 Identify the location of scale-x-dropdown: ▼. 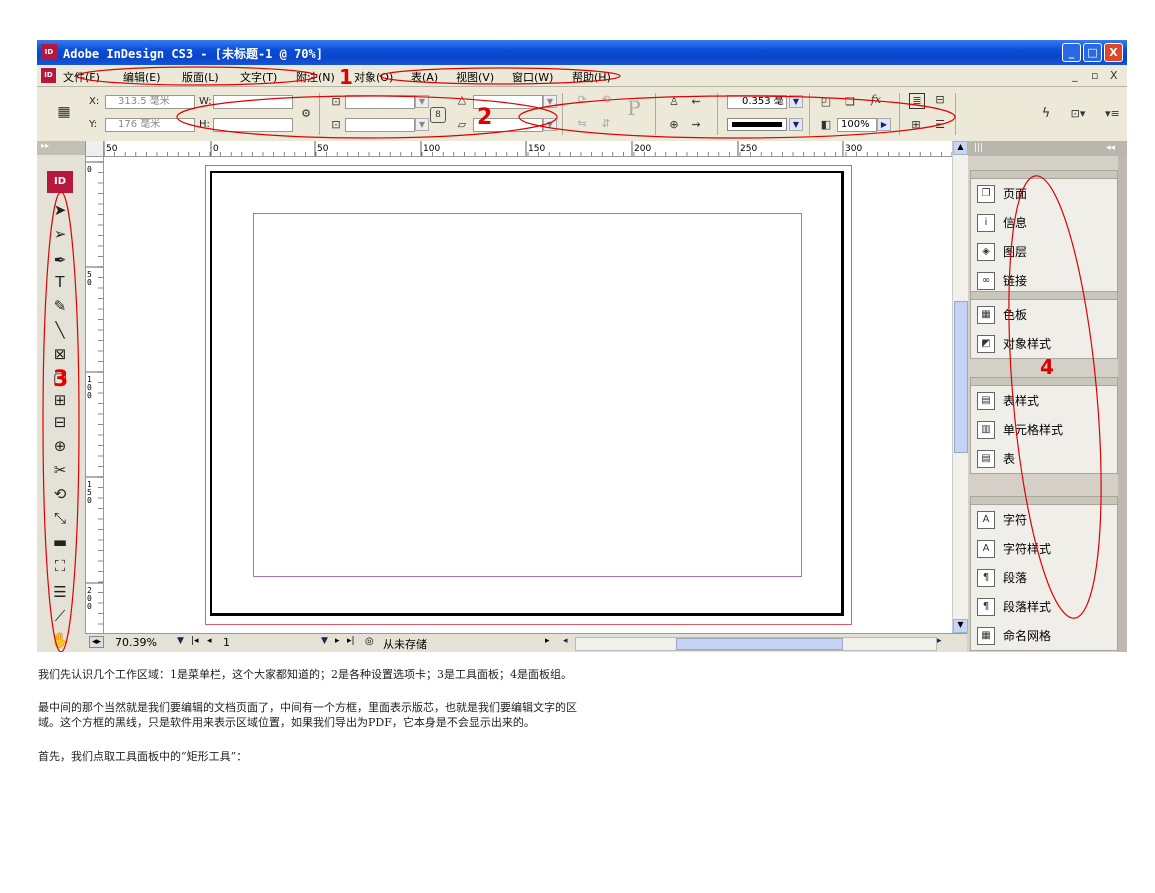
(422, 101).